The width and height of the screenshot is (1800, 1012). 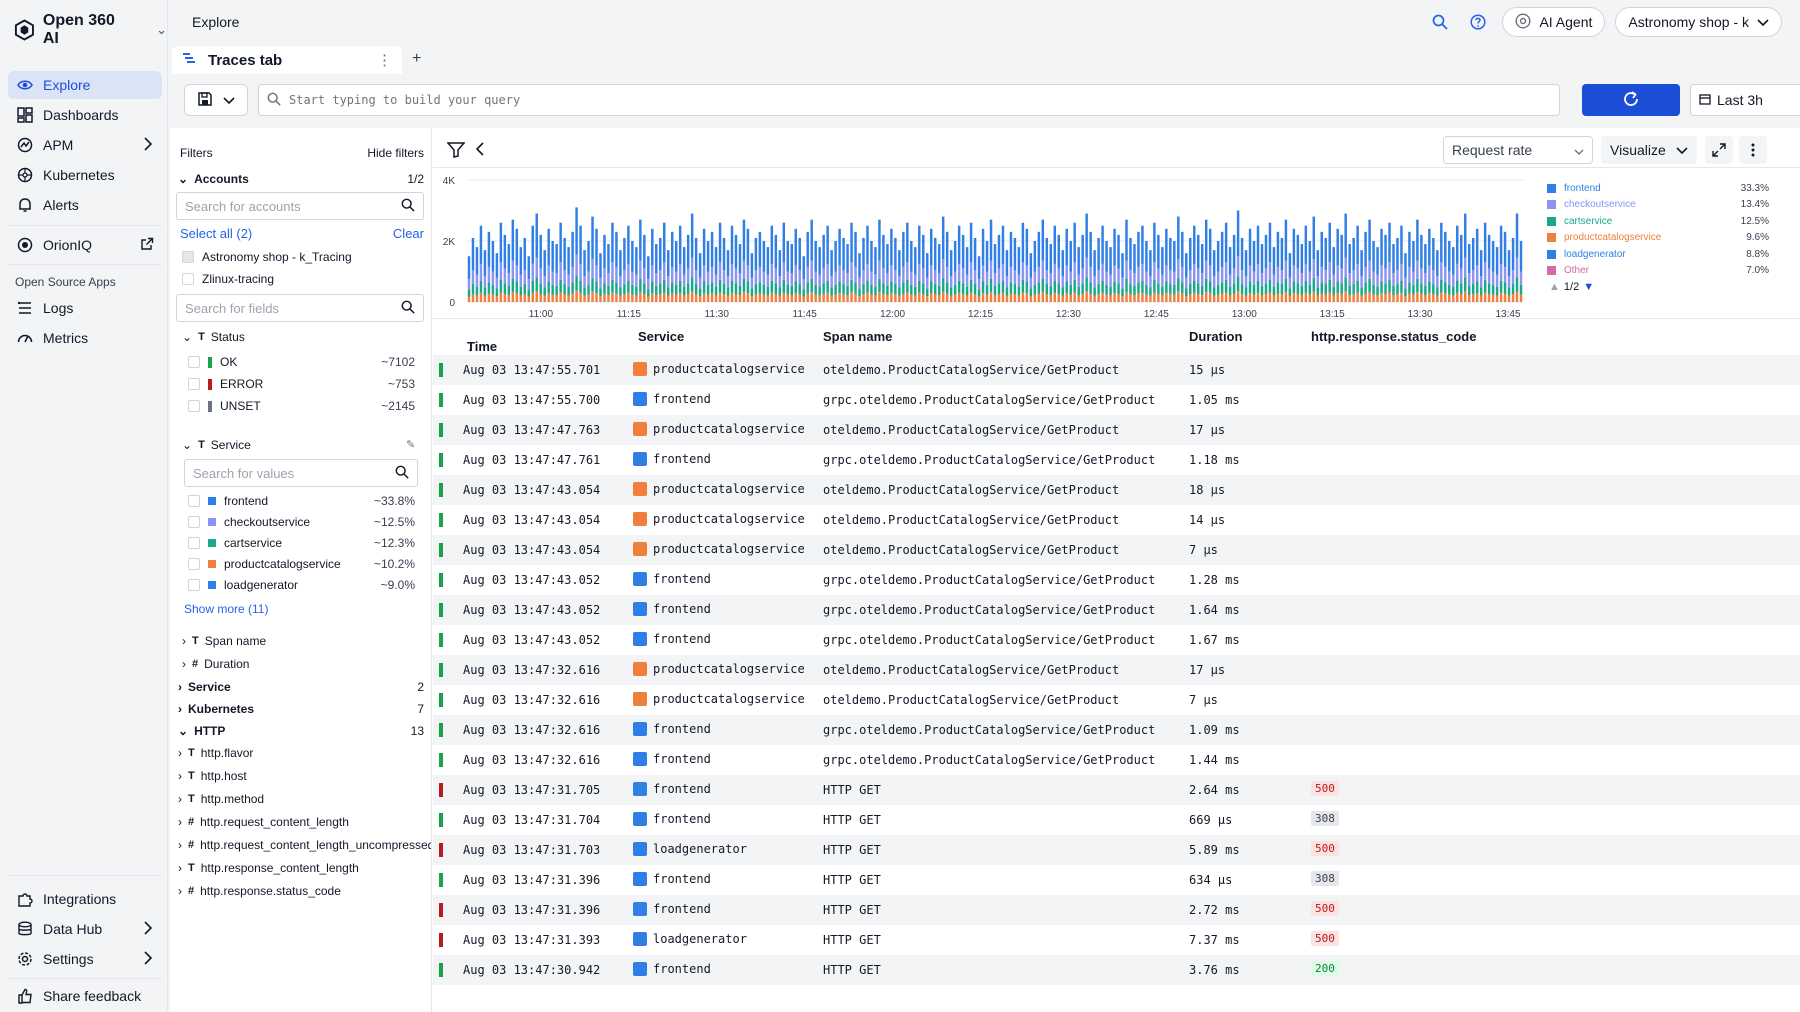 What do you see at coordinates (1518, 150) in the screenshot?
I see `metric-select: Request rate` at bounding box center [1518, 150].